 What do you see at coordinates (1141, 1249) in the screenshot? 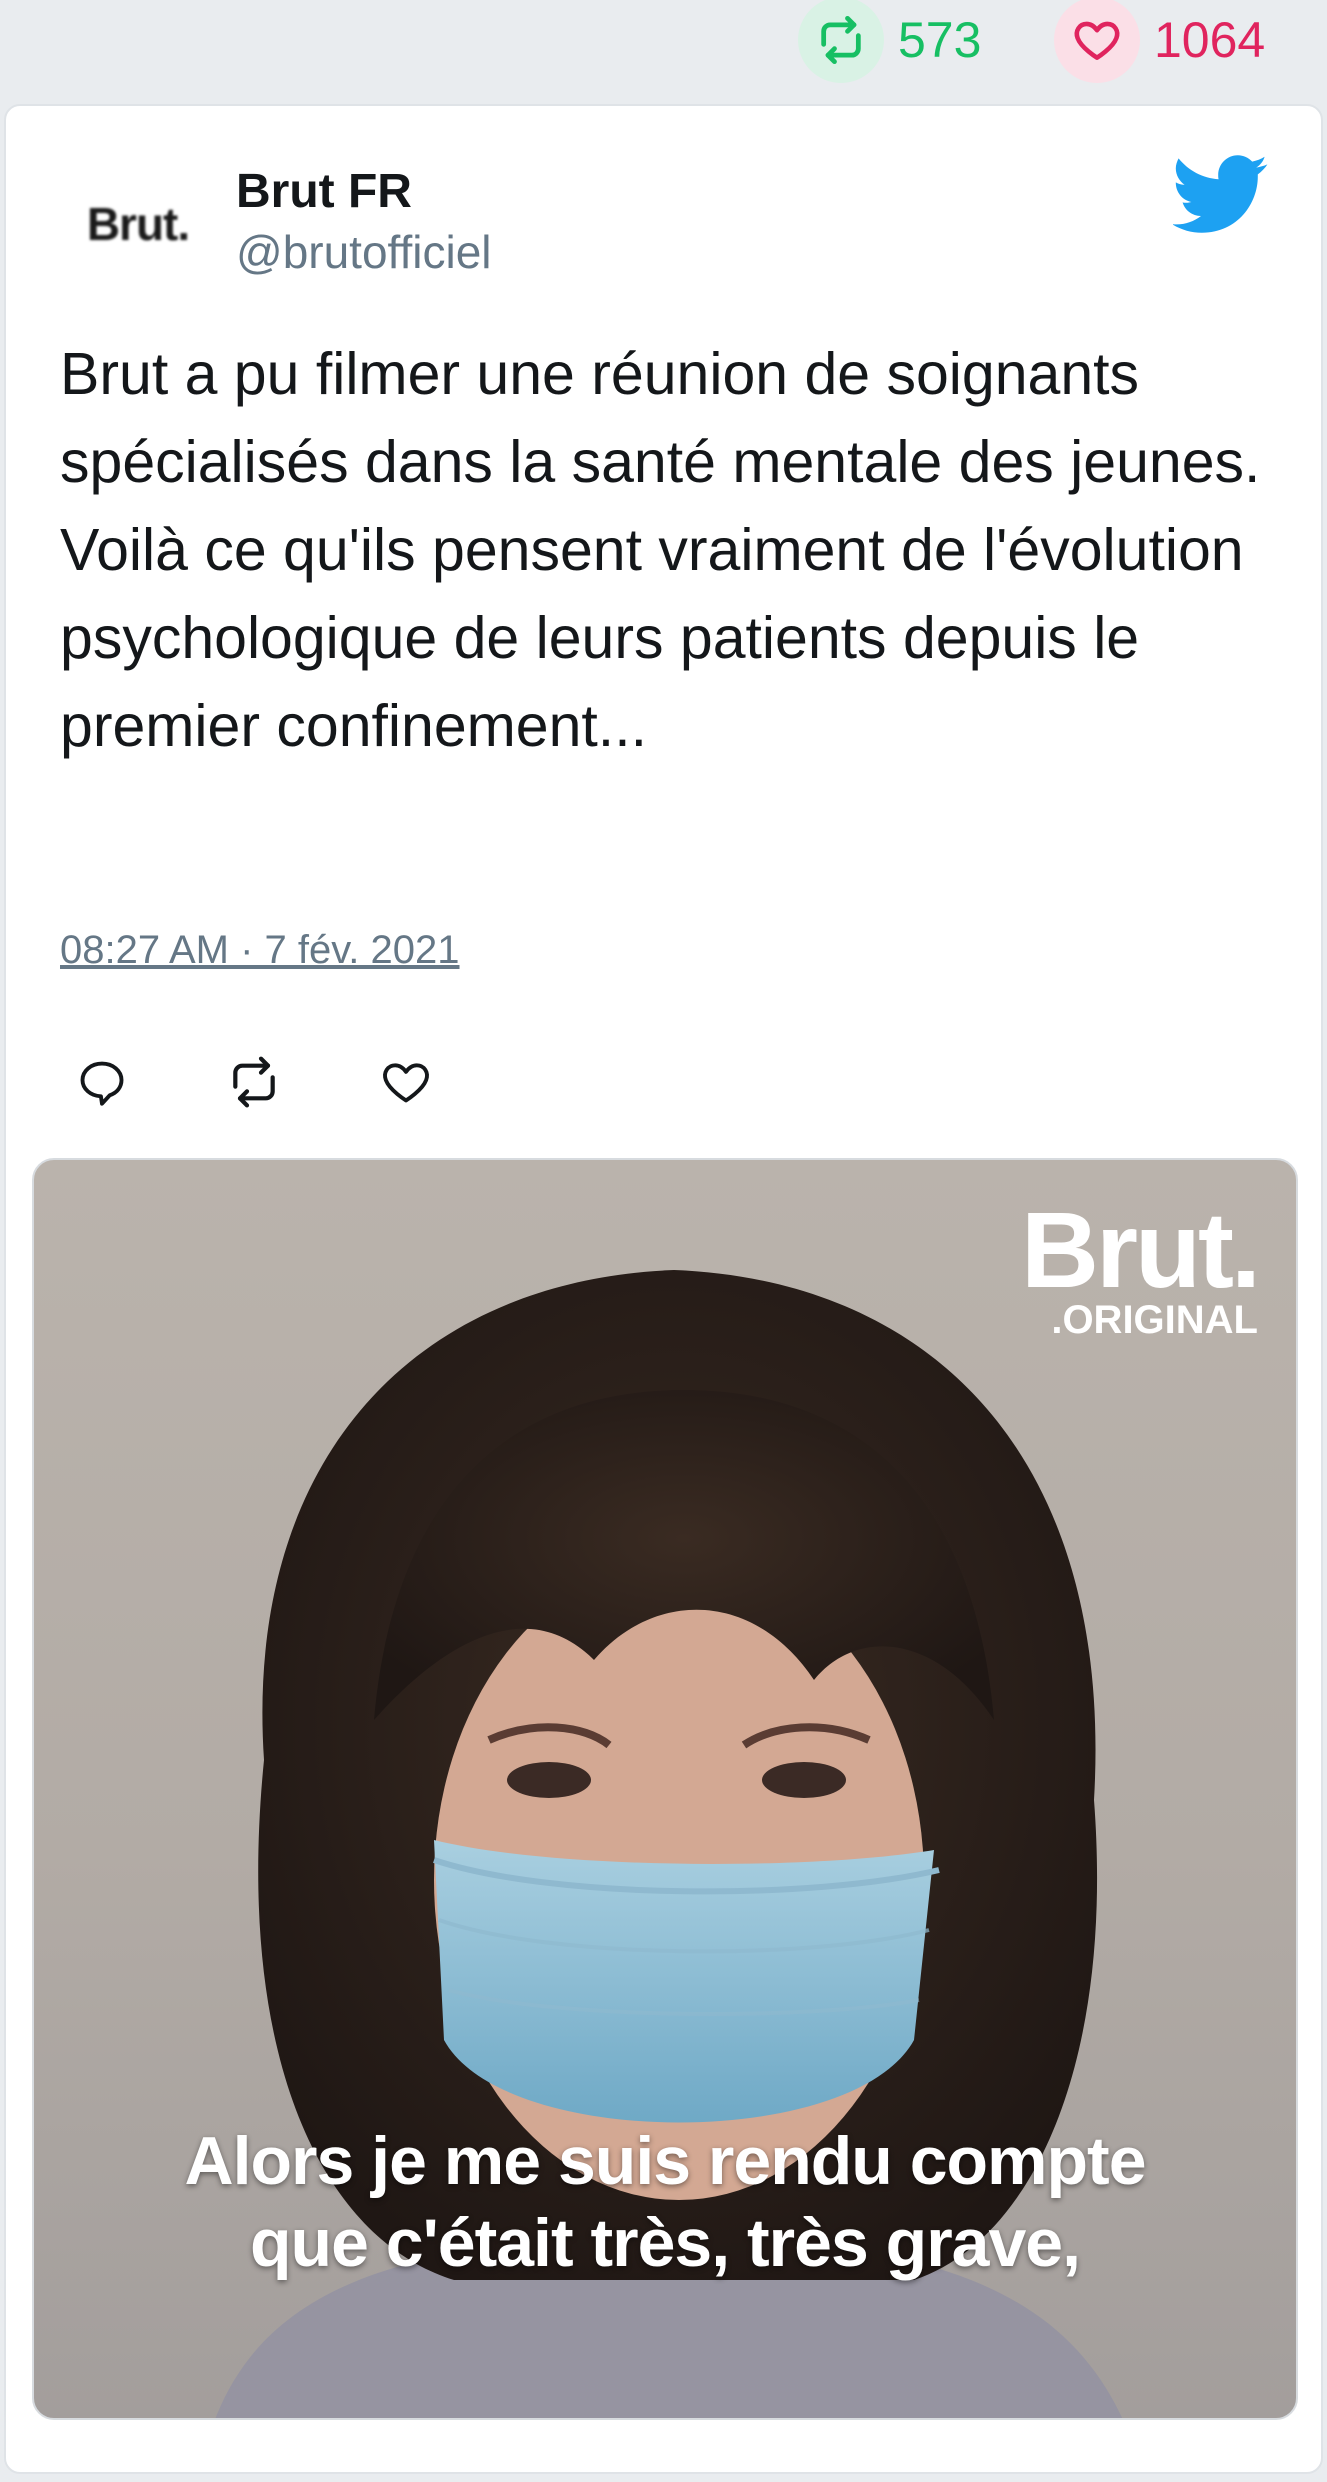
I see `watermark-brand-text: Brut.` at bounding box center [1141, 1249].